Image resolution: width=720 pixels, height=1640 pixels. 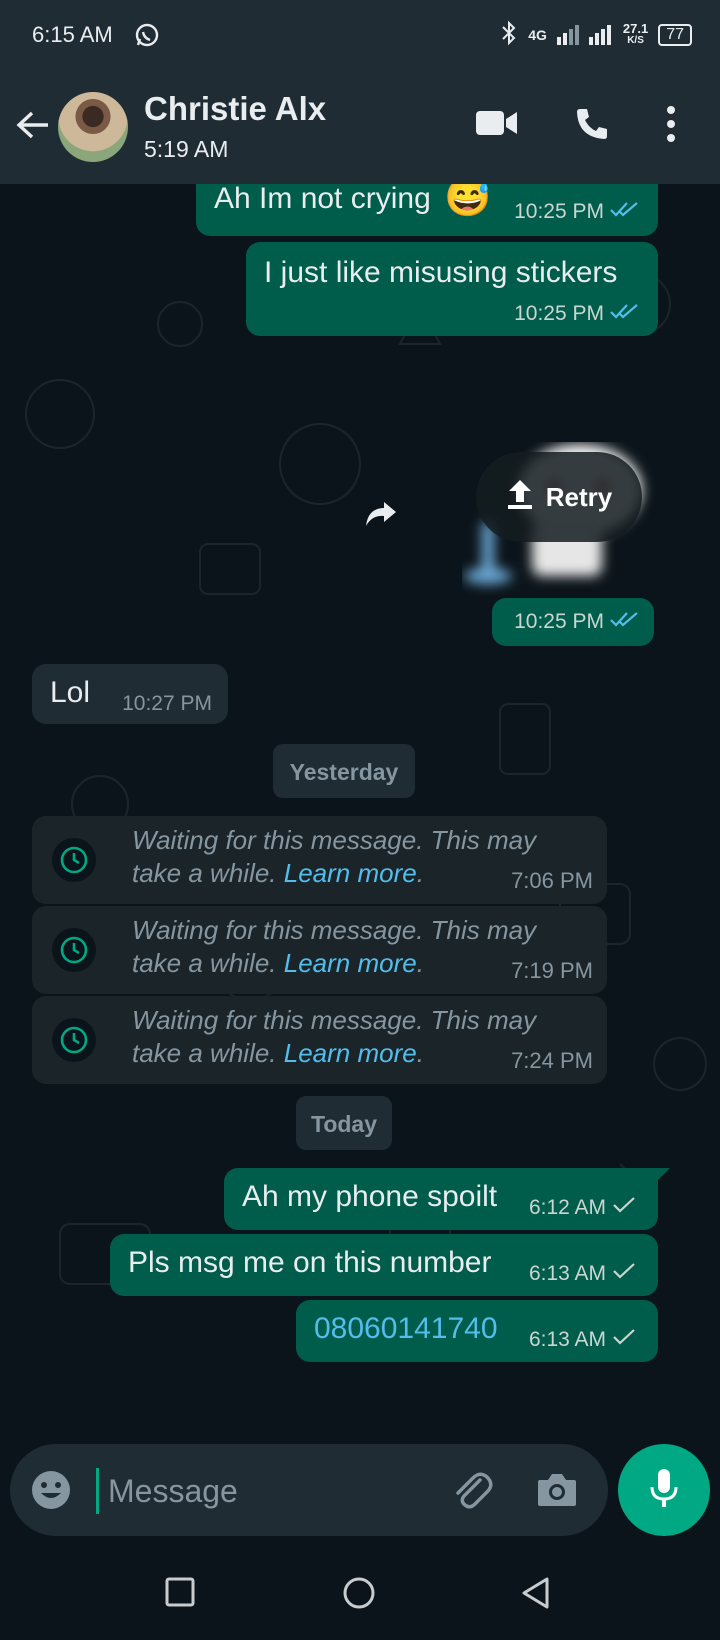 I want to click on status-bar: 6:15 AM 4G 27.1 K/S 77, so click(x=360, y=36).